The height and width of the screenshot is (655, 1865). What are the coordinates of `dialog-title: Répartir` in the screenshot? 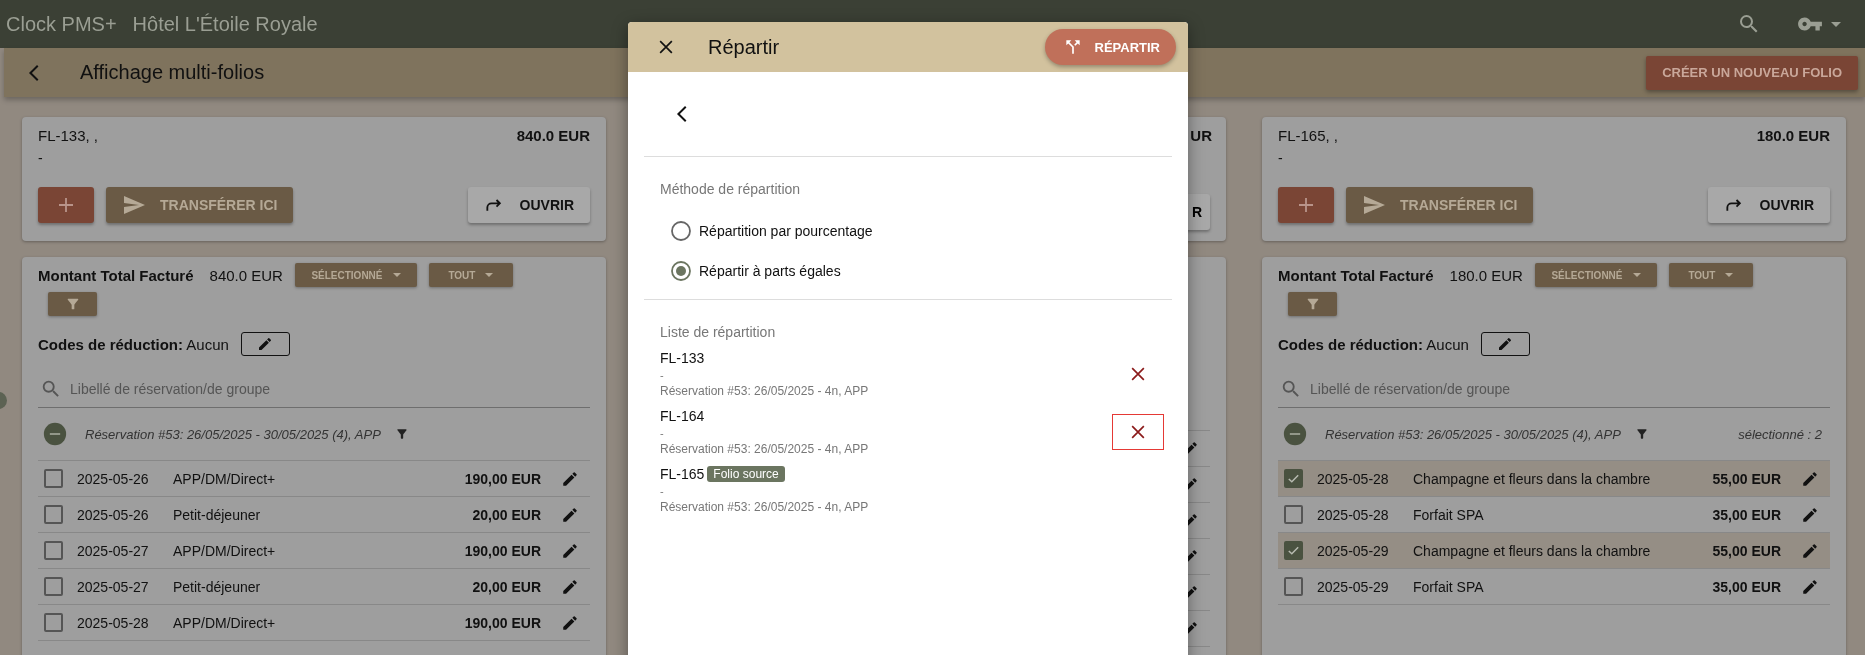 It's located at (744, 47).